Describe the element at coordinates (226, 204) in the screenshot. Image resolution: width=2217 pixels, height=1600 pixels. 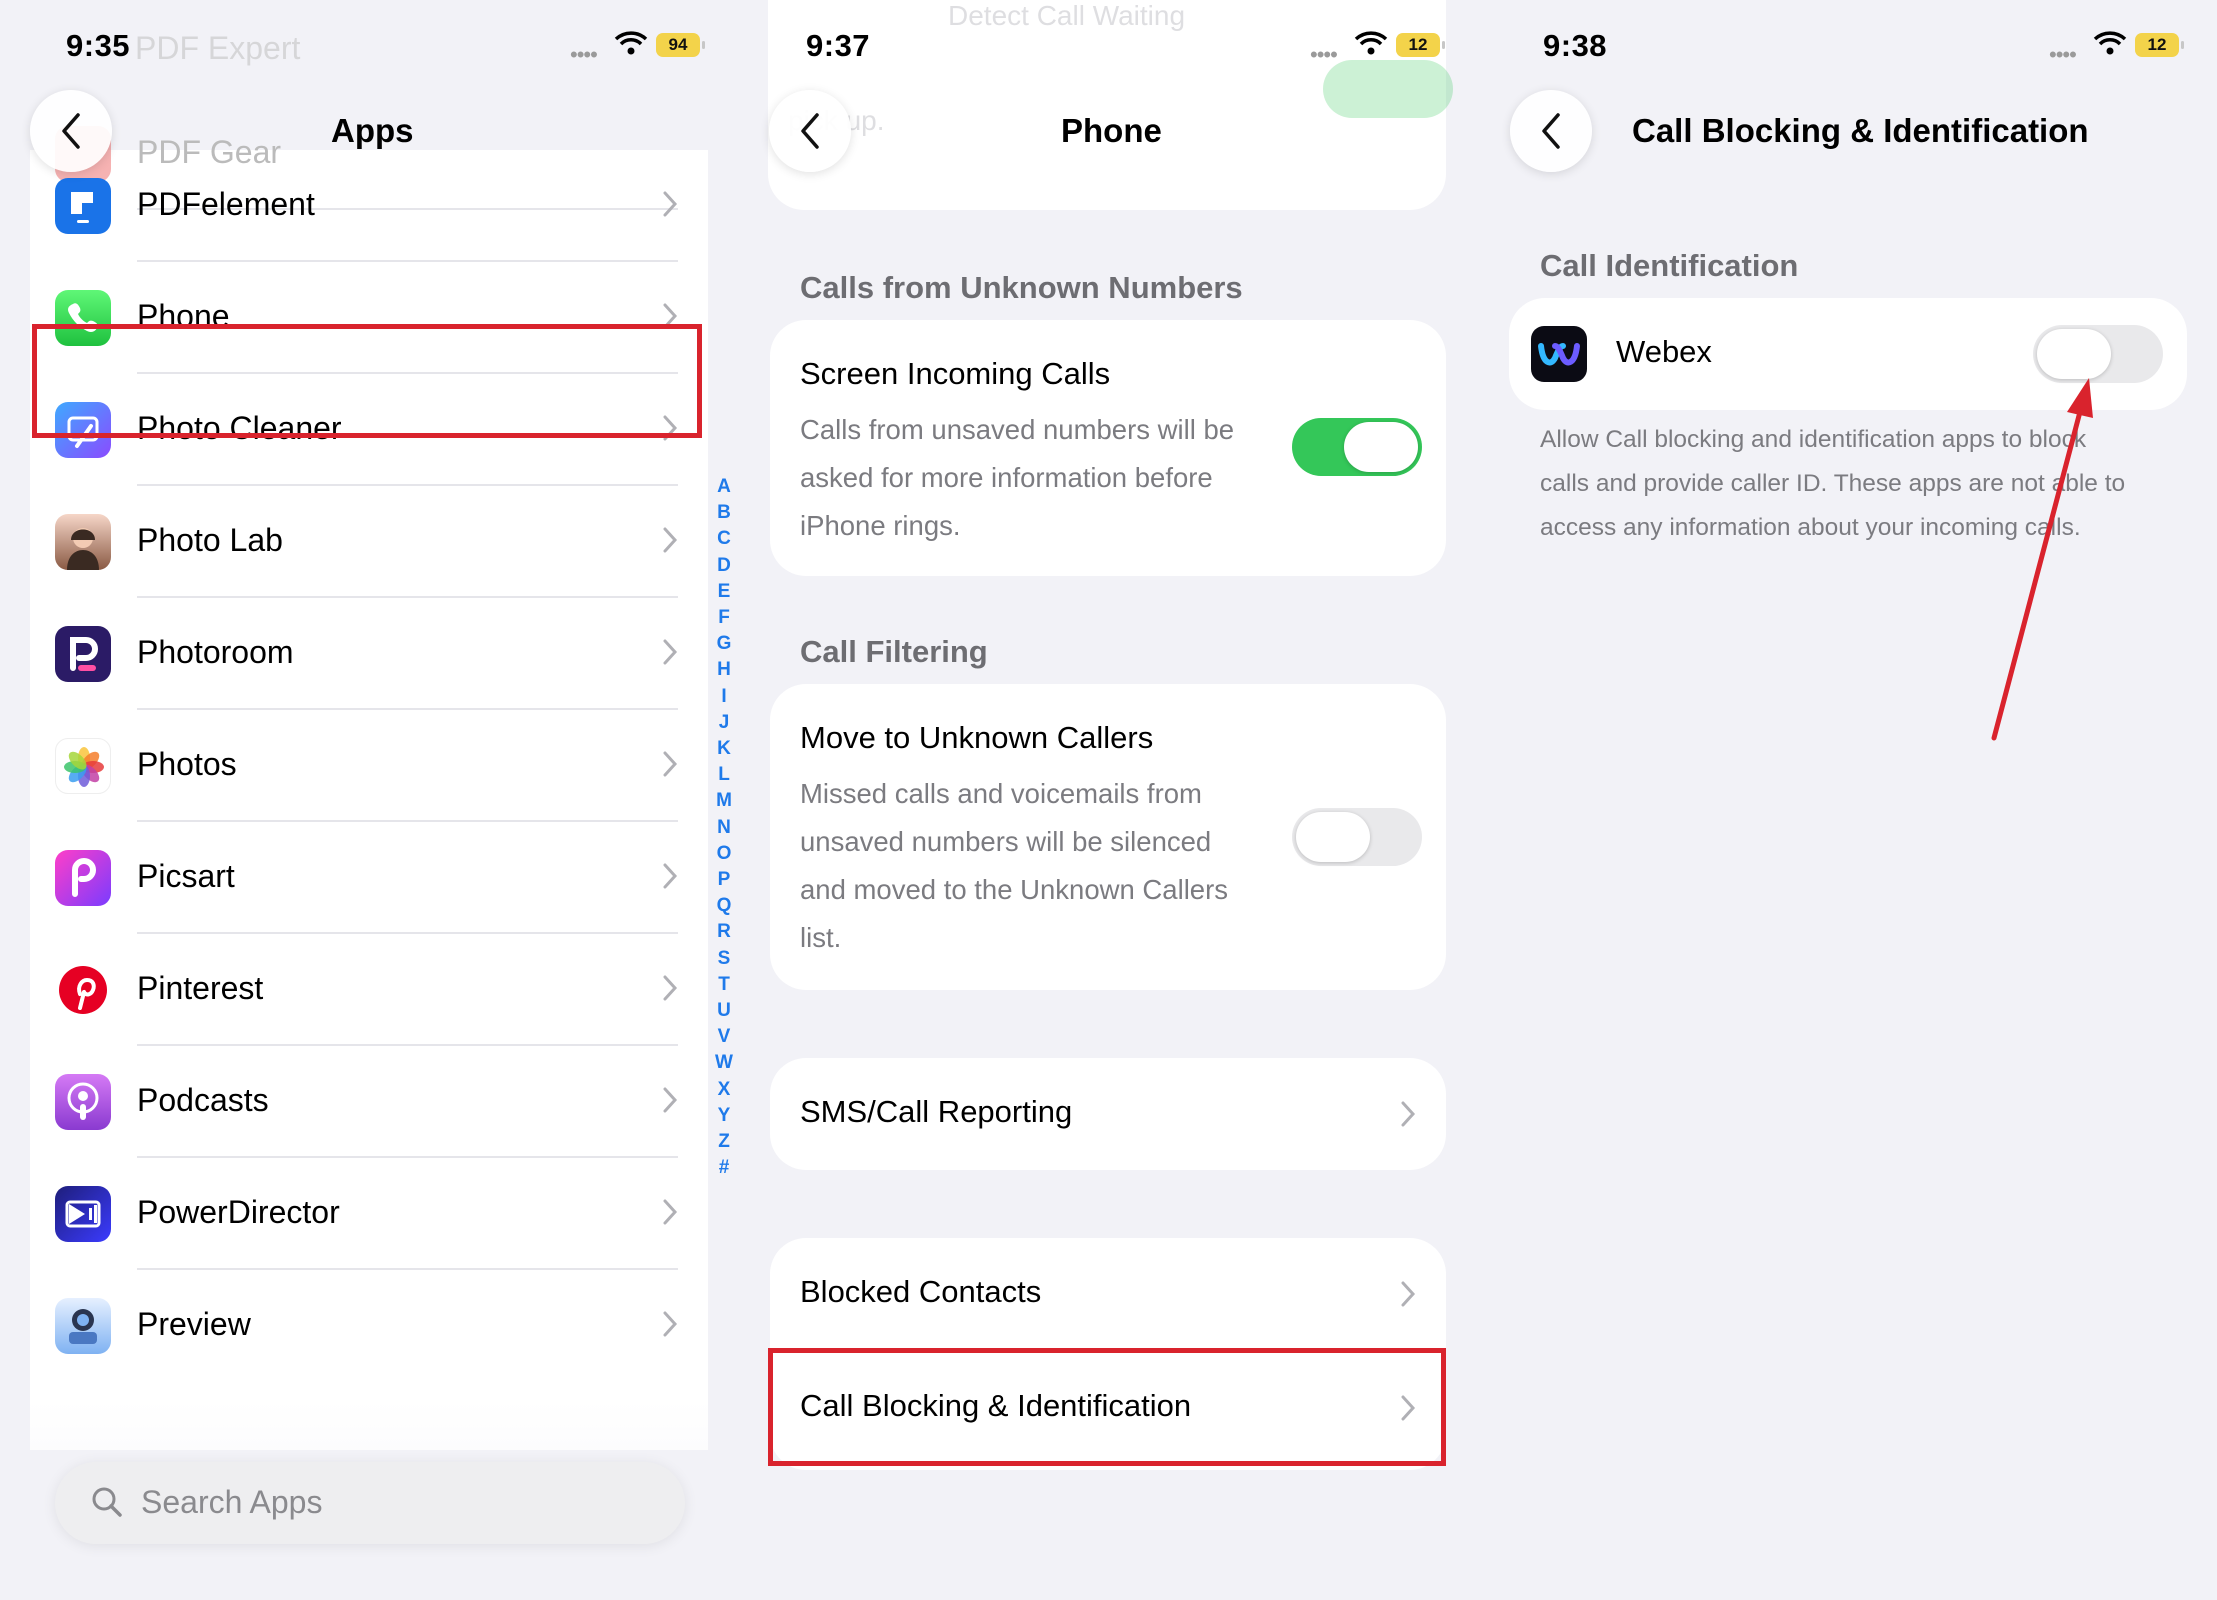
I see `app-label: PDFelement` at that location.